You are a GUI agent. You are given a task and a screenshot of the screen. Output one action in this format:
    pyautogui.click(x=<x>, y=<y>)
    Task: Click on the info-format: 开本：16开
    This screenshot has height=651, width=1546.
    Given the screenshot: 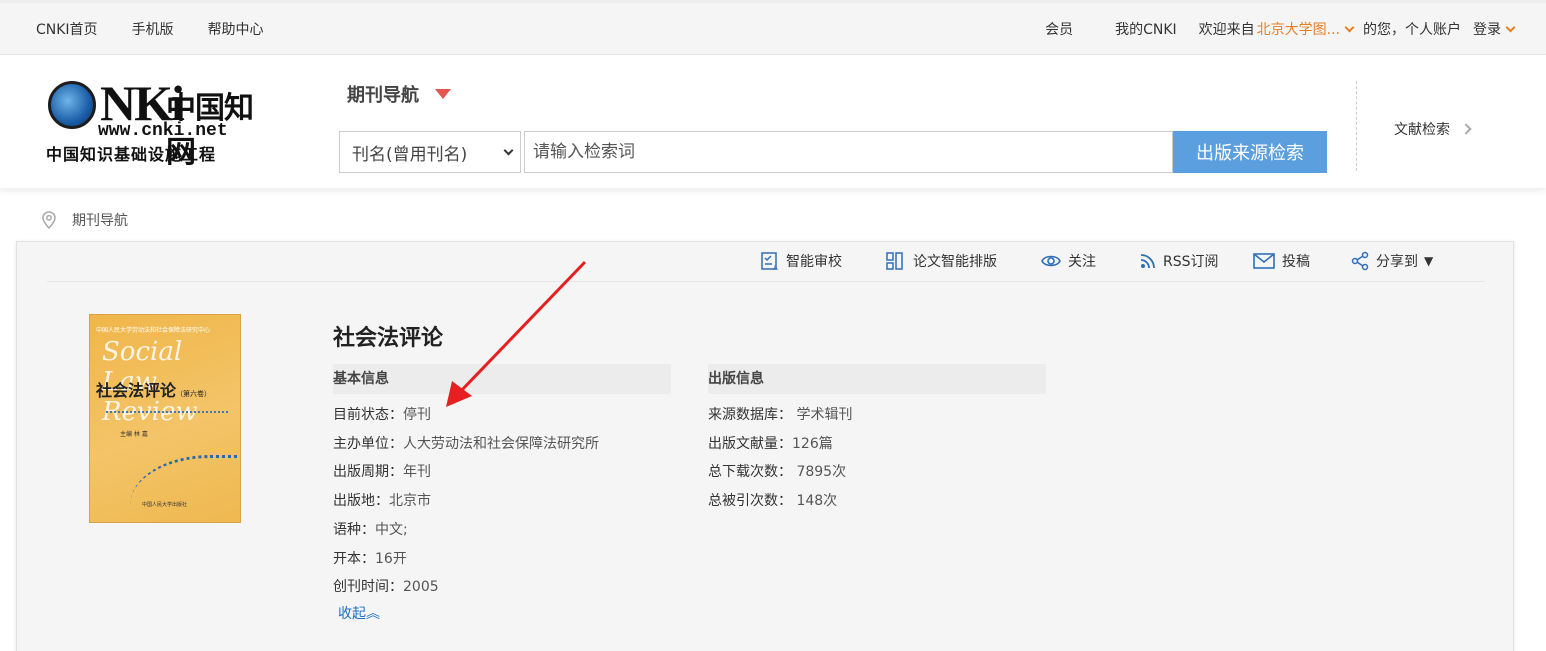 What is the action you would take?
    pyautogui.click(x=370, y=558)
    